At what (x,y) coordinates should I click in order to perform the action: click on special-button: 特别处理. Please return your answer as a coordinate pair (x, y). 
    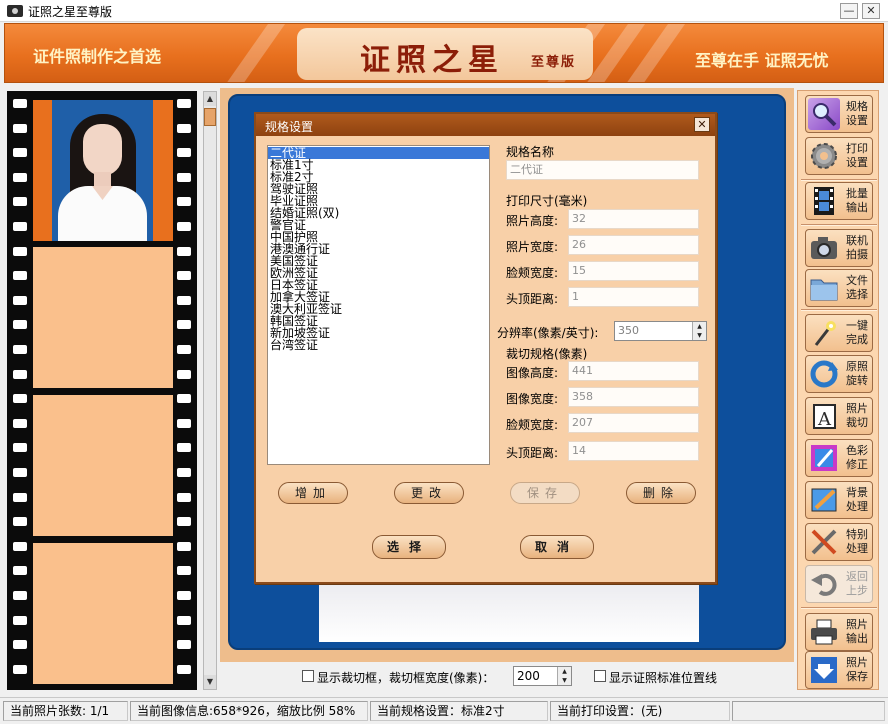
    Looking at the image, I should click on (839, 542).